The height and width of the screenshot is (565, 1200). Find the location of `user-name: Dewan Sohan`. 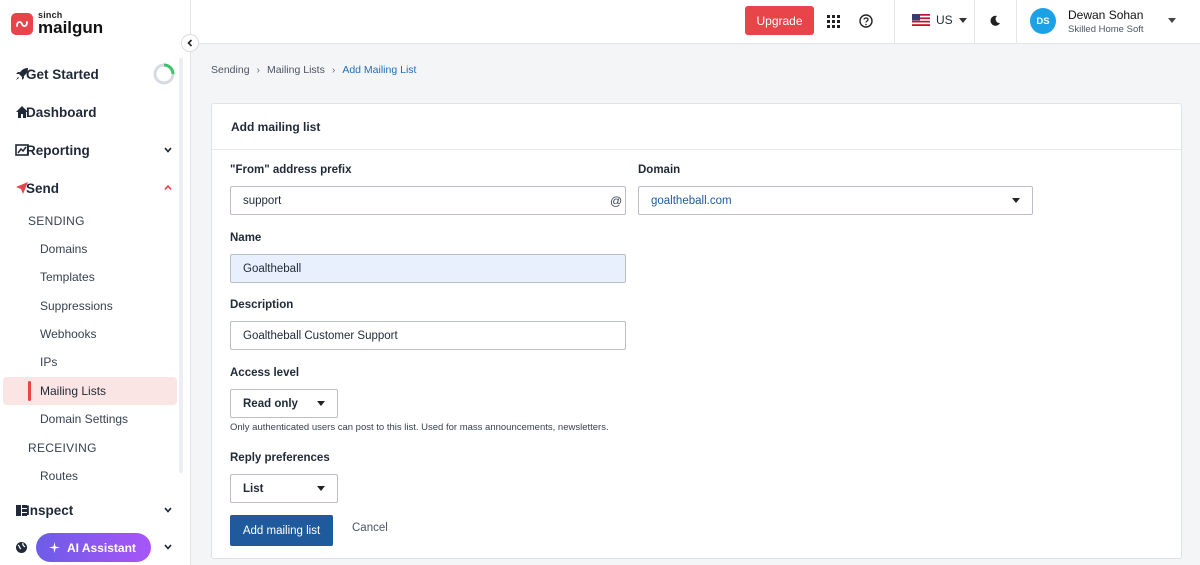

user-name: Dewan Sohan is located at coordinates (1105, 15).